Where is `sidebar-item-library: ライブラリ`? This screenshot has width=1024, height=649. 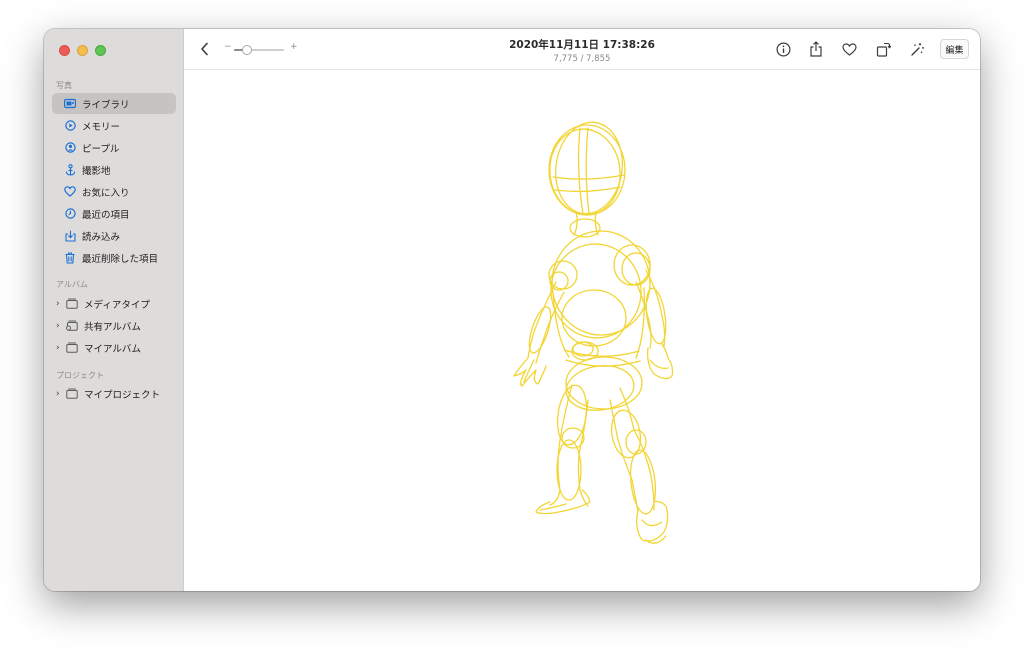
sidebar-item-library: ライブラリ is located at coordinates (114, 103).